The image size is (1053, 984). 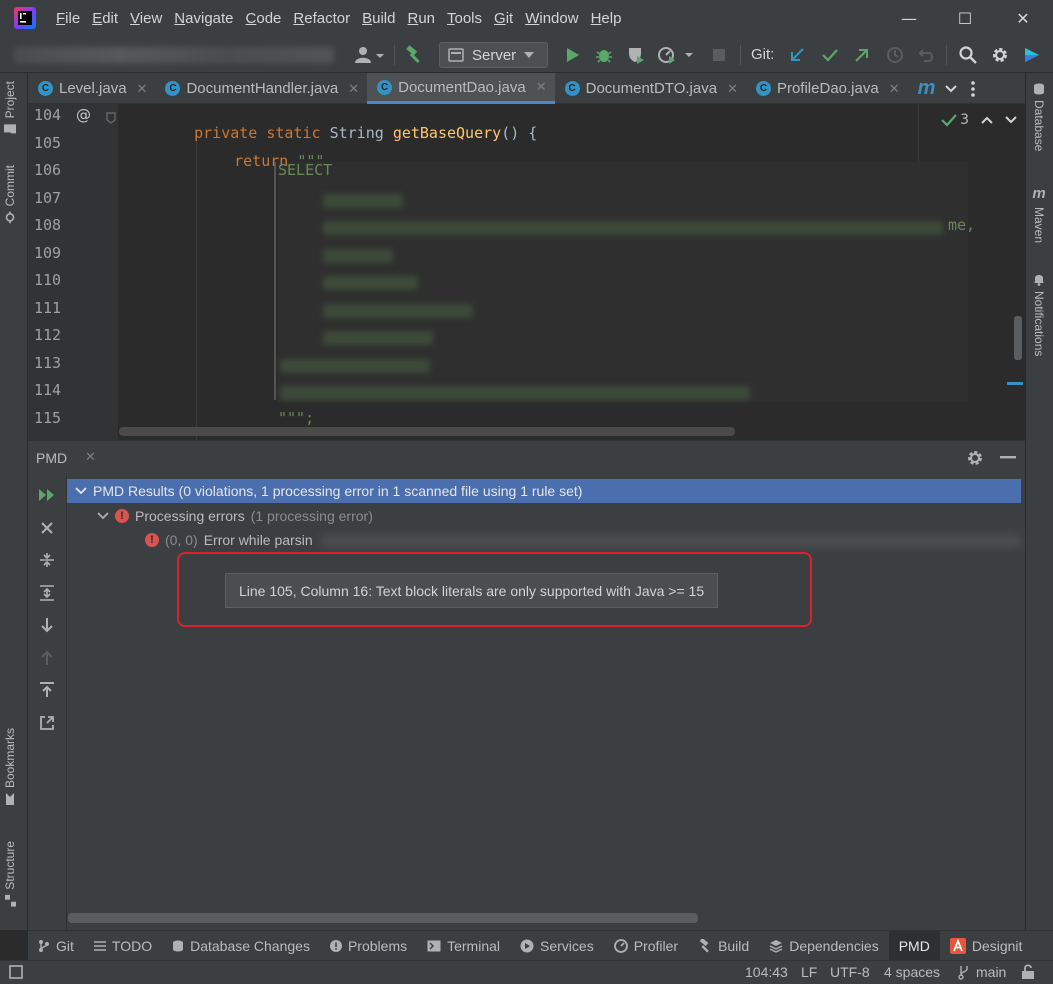 What do you see at coordinates (10, 194) in the screenshot?
I see `commit-tool-tab: Commit` at bounding box center [10, 194].